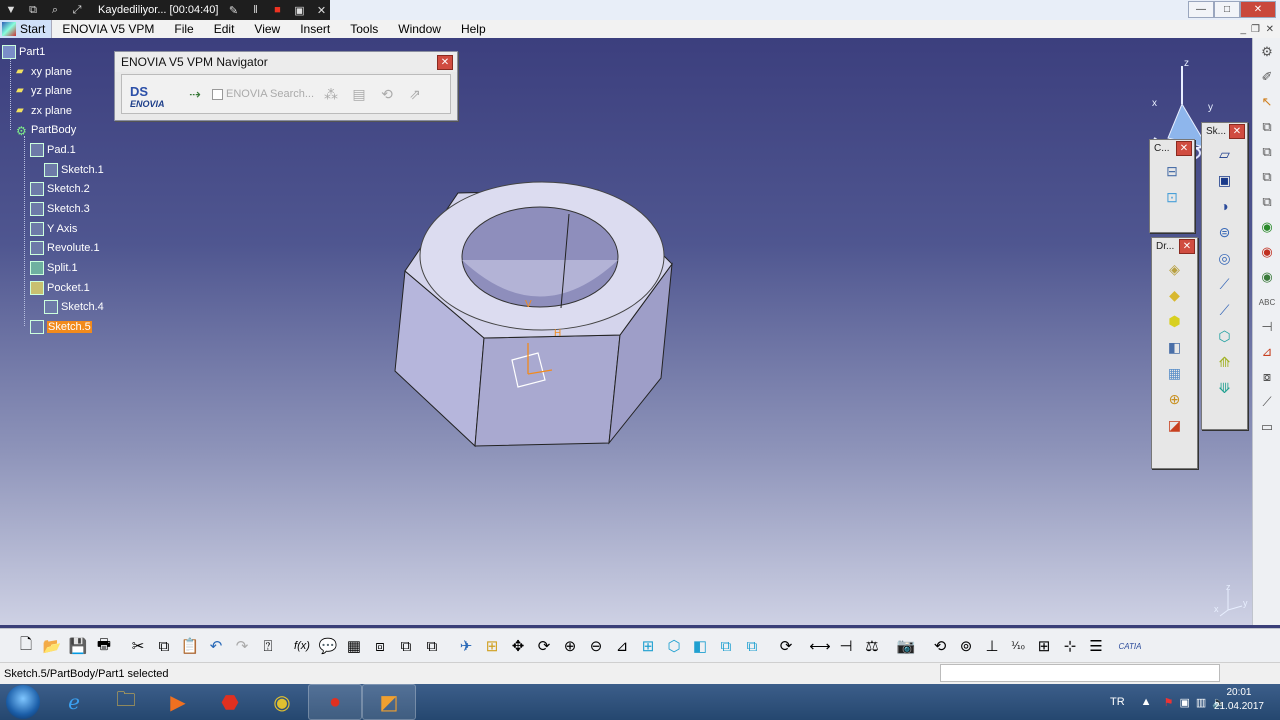 This screenshot has height=720, width=1280. What do you see at coordinates (492, 646) in the screenshot?
I see `fit-all-icon: ⊞` at bounding box center [492, 646].